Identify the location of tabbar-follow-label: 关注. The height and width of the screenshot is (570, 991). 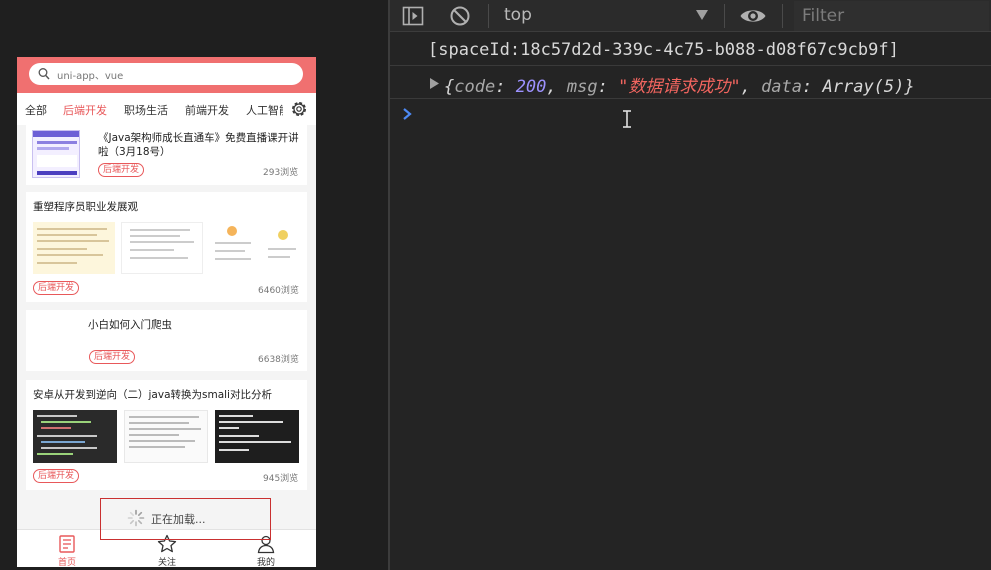
(166, 562).